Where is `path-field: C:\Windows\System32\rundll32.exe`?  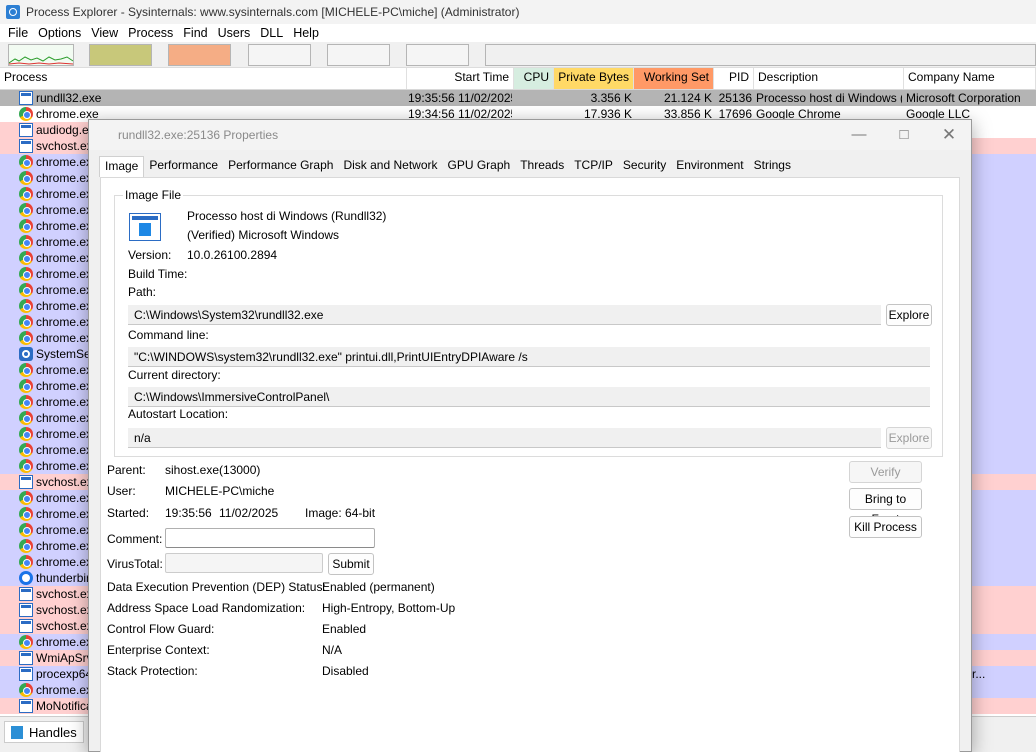 path-field: C:\Windows\System32\rundll32.exe is located at coordinates (504, 315).